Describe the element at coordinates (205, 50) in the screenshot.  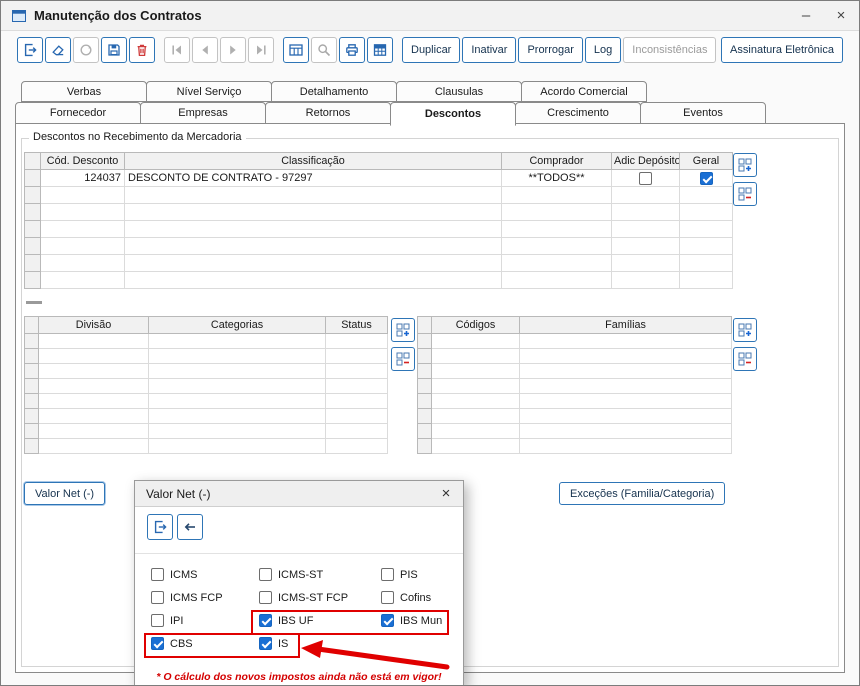
I see `prior-record-button` at that location.